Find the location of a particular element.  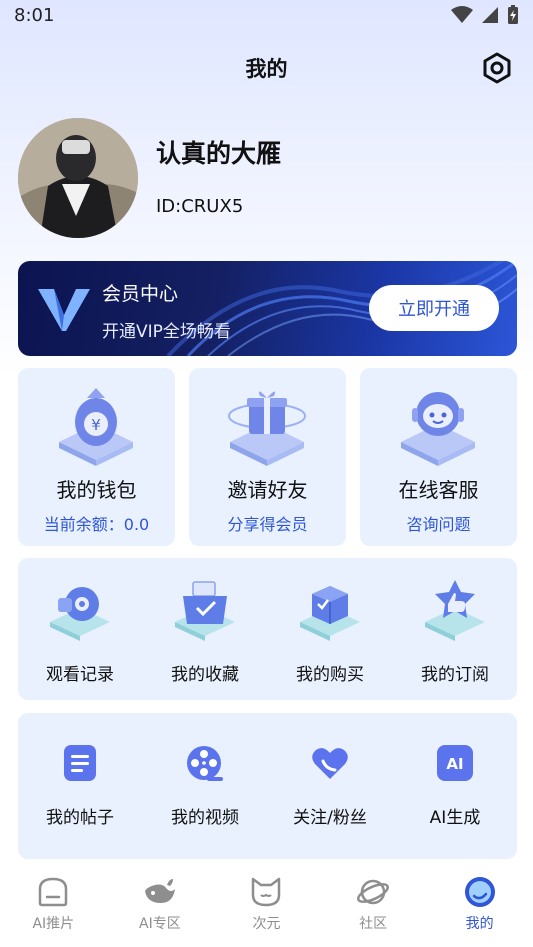

invite-card: 邀请好友 分享得会员 is located at coordinates (267, 457).